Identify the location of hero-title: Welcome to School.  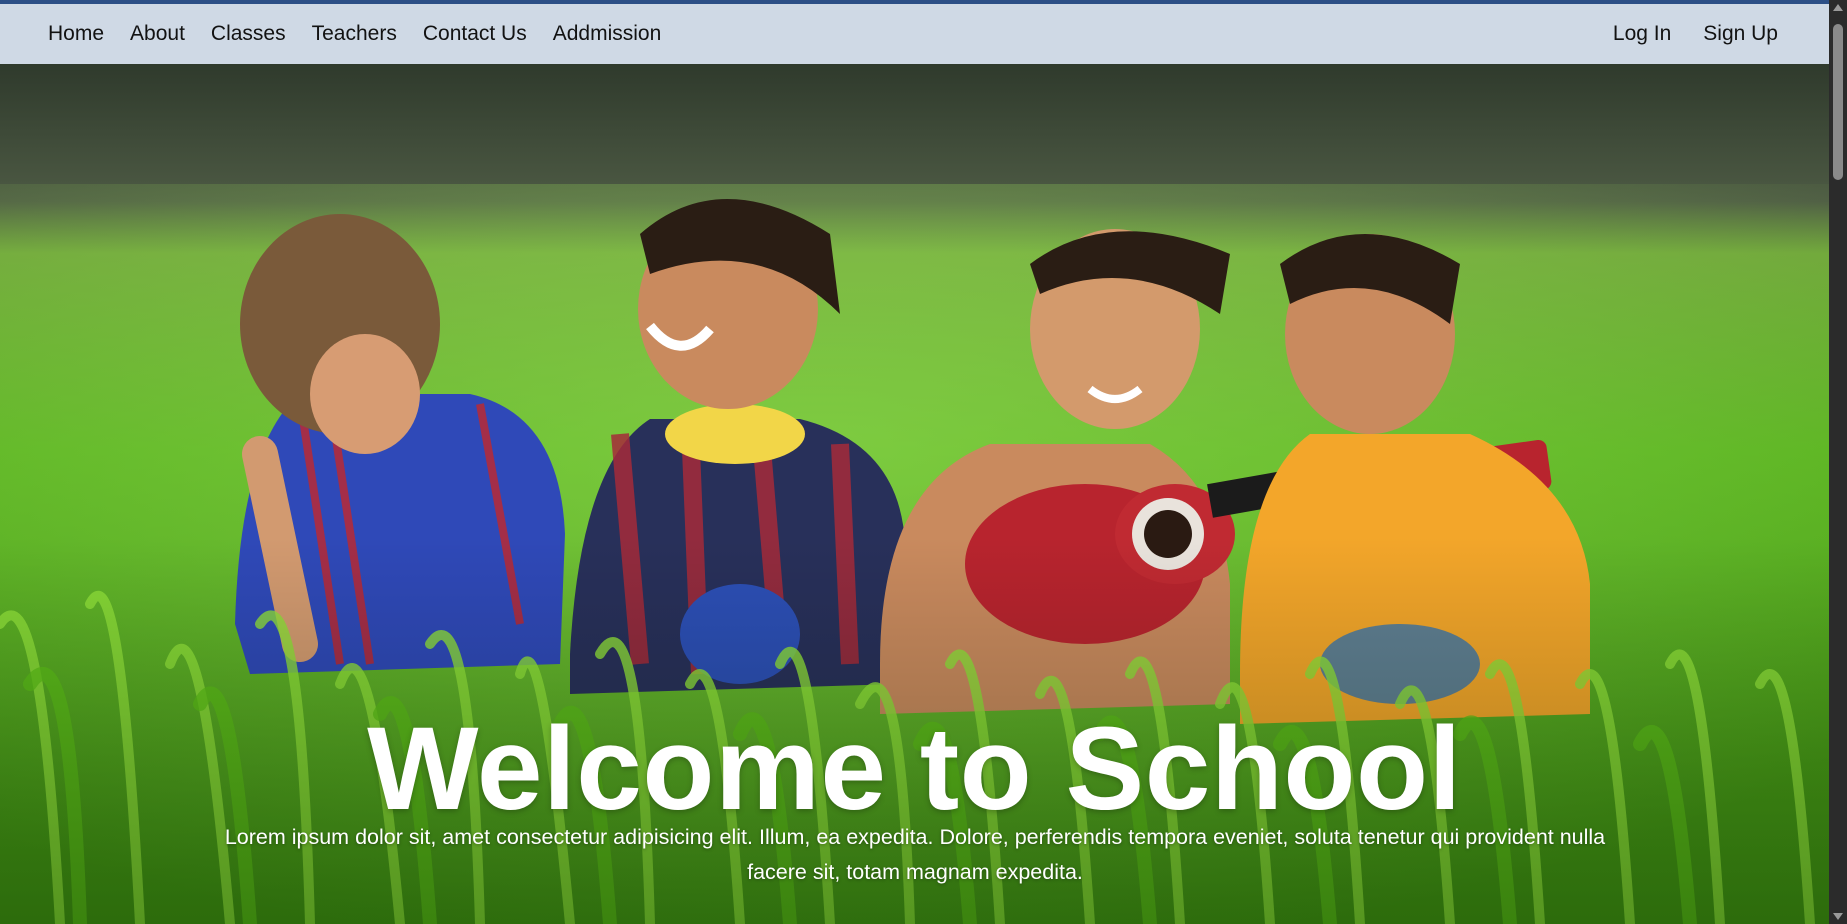
(914, 769).